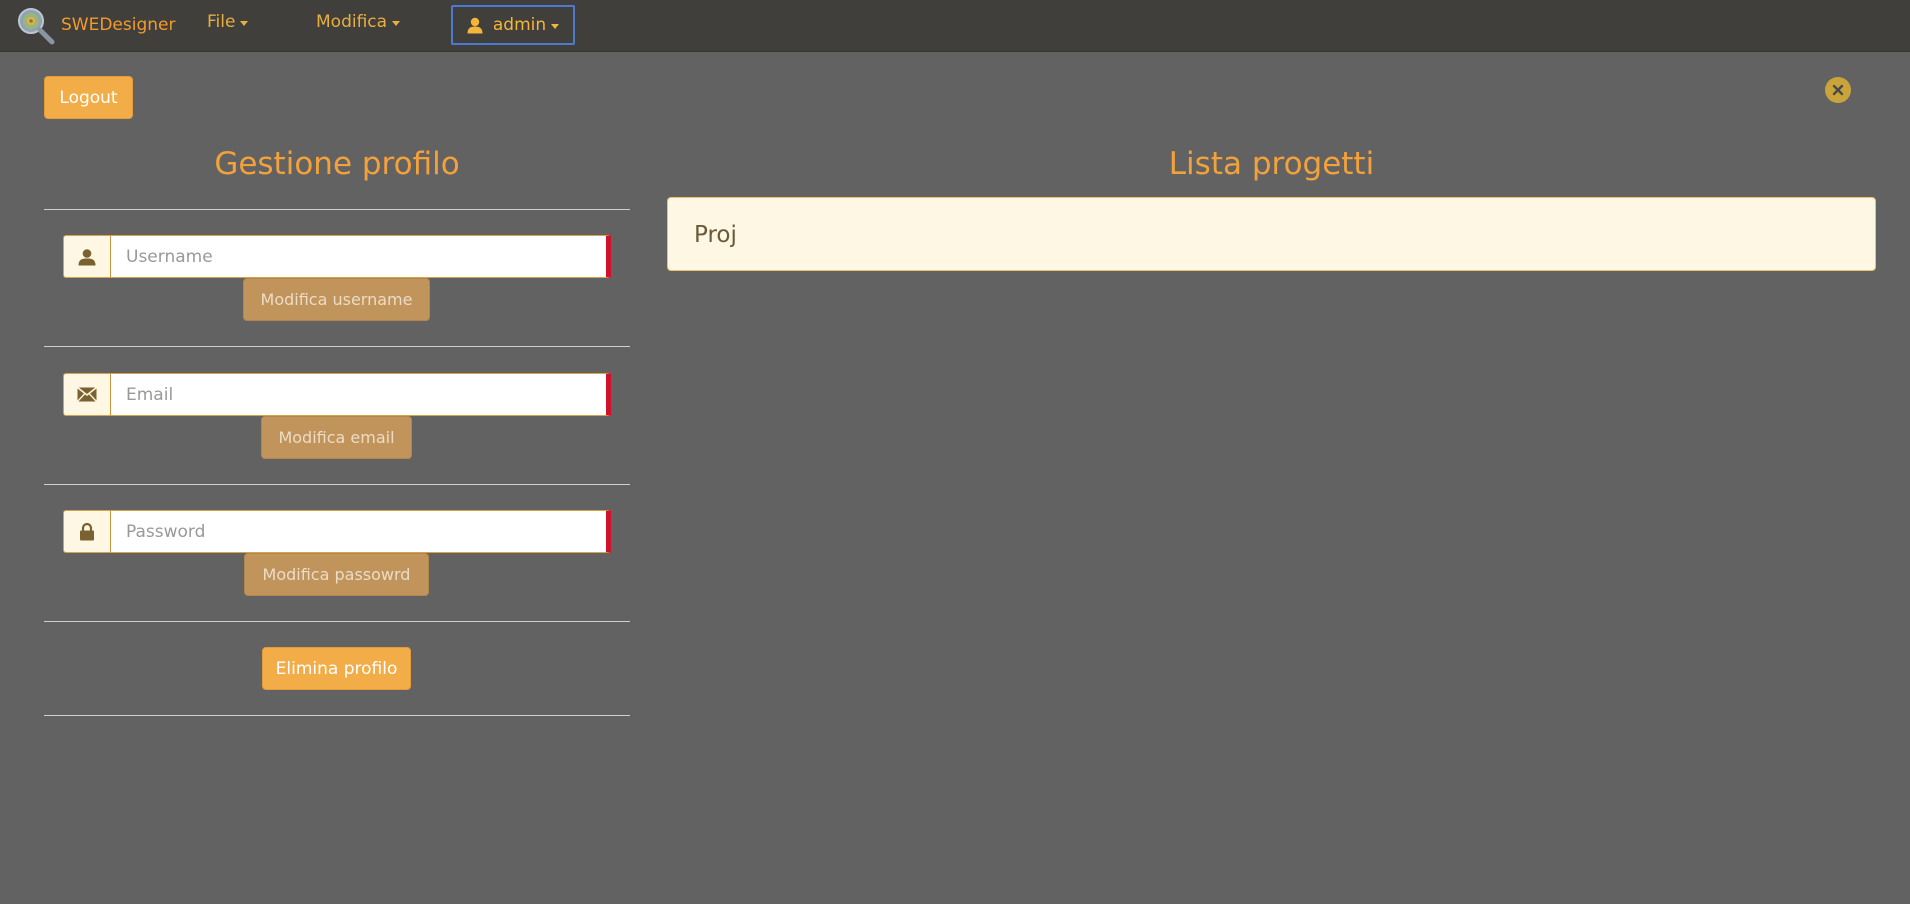 The width and height of the screenshot is (1910, 904). Describe the element at coordinates (361, 531) in the screenshot. I see `password-input` at that location.